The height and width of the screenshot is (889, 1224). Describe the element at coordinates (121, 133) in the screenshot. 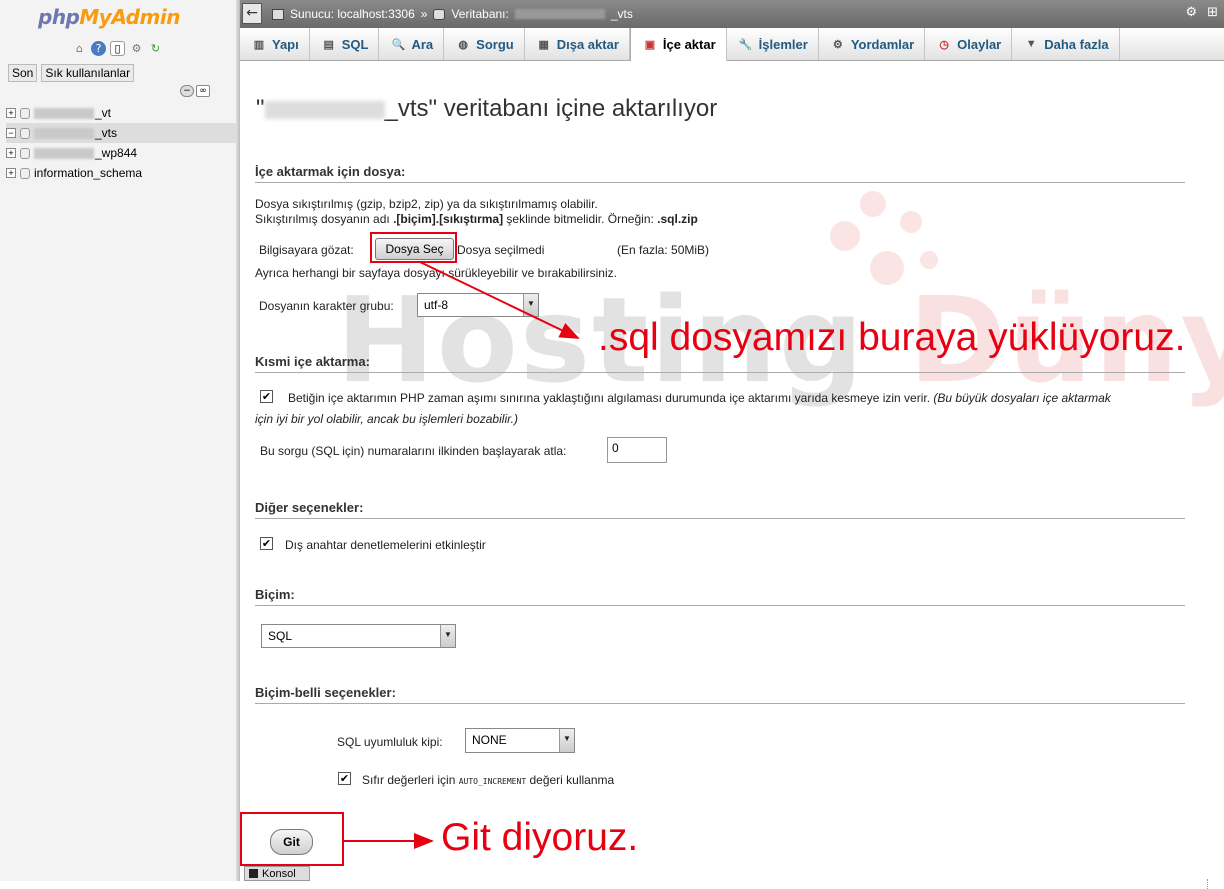

I see `database-item-vts: − _vts` at that location.